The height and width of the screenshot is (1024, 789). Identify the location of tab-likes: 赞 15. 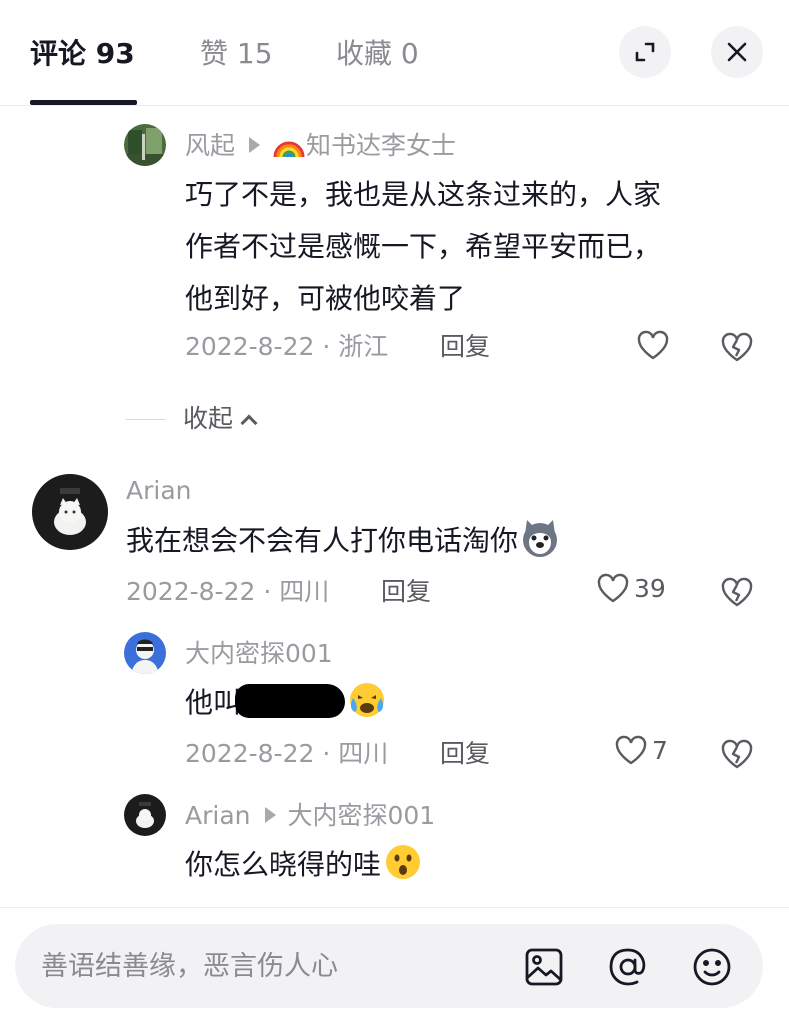
(236, 54).